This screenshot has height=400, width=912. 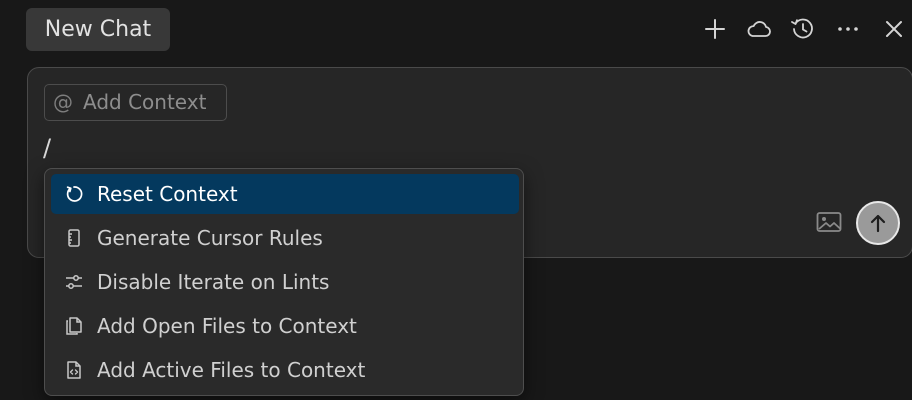 I want to click on menu-item-add-active-files: Add Active Files to Context, so click(x=285, y=370).